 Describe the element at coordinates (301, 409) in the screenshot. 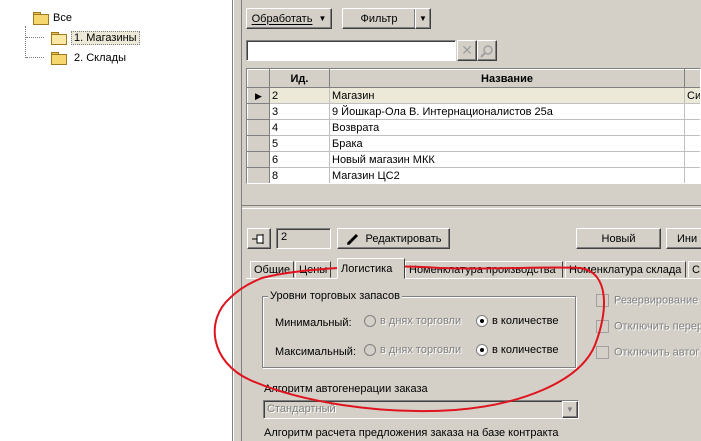

I see `algo-select-value: Стандартный` at that location.